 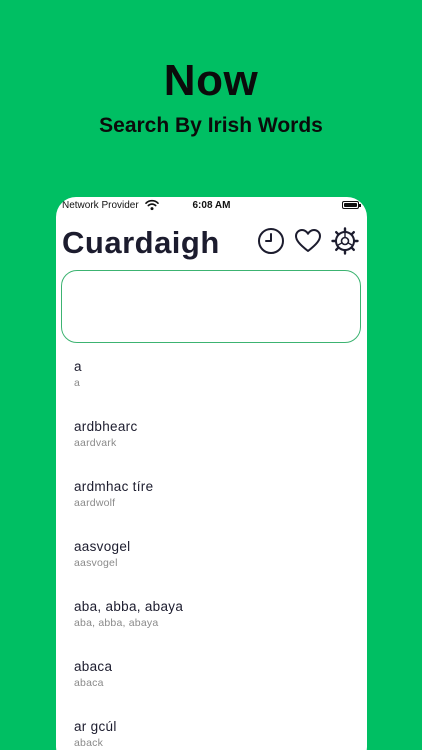 I want to click on english-translation: aasvogel, so click(x=96, y=563).